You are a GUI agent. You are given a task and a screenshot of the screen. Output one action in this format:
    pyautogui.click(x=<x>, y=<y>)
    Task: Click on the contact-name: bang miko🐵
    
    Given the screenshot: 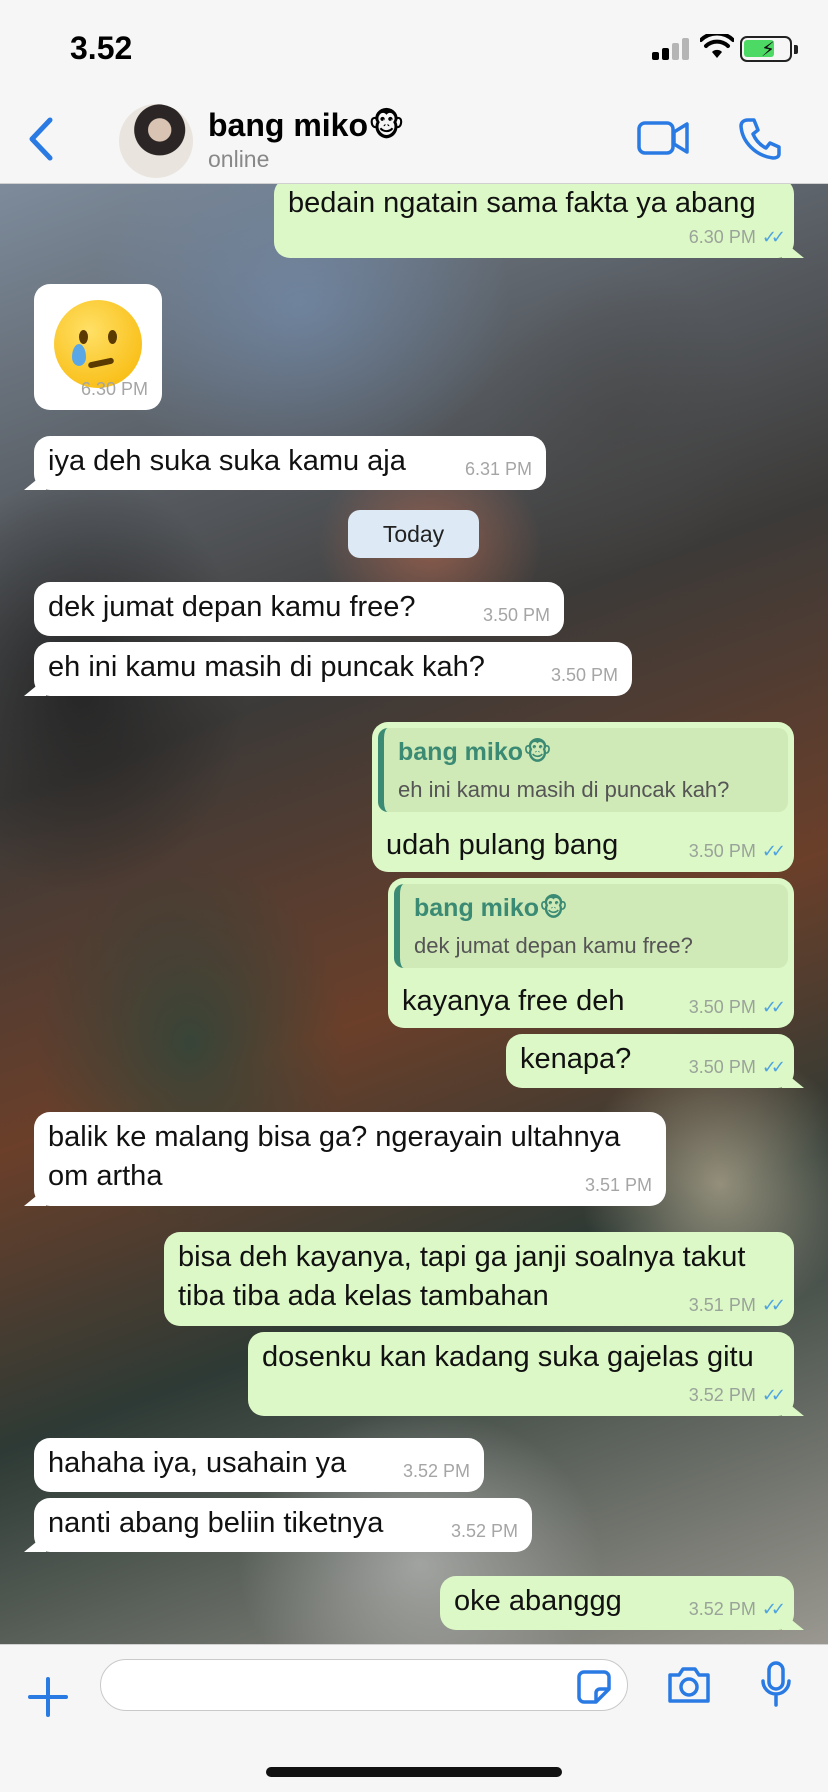 What is the action you would take?
    pyautogui.click(x=306, y=125)
    